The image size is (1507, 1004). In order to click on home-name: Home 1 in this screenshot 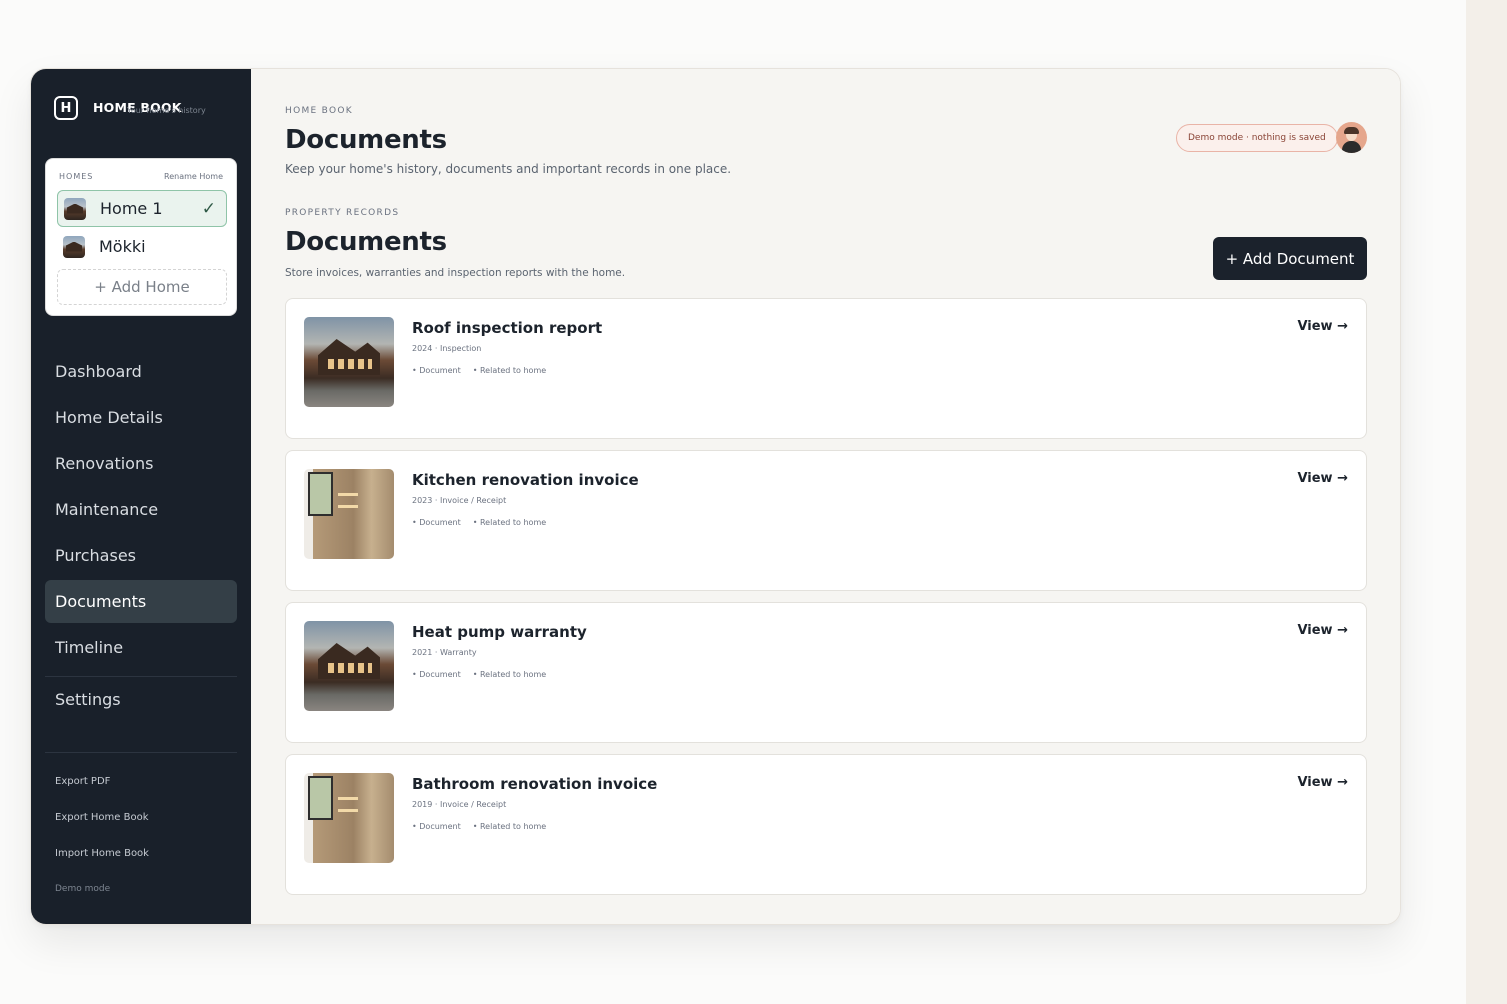, I will do `click(131, 208)`.